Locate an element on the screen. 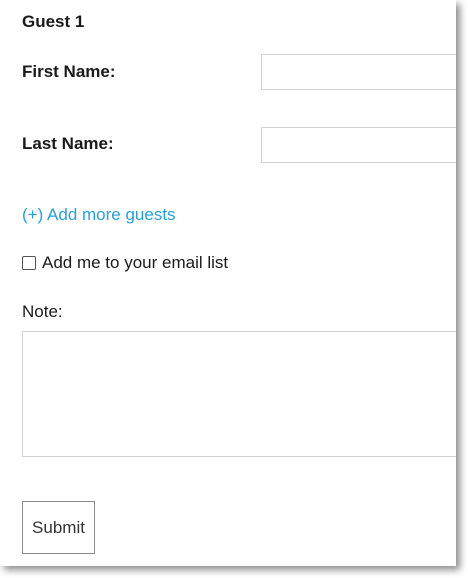 This screenshot has width=468, height=578. email-list-checkbox is located at coordinates (29, 263).